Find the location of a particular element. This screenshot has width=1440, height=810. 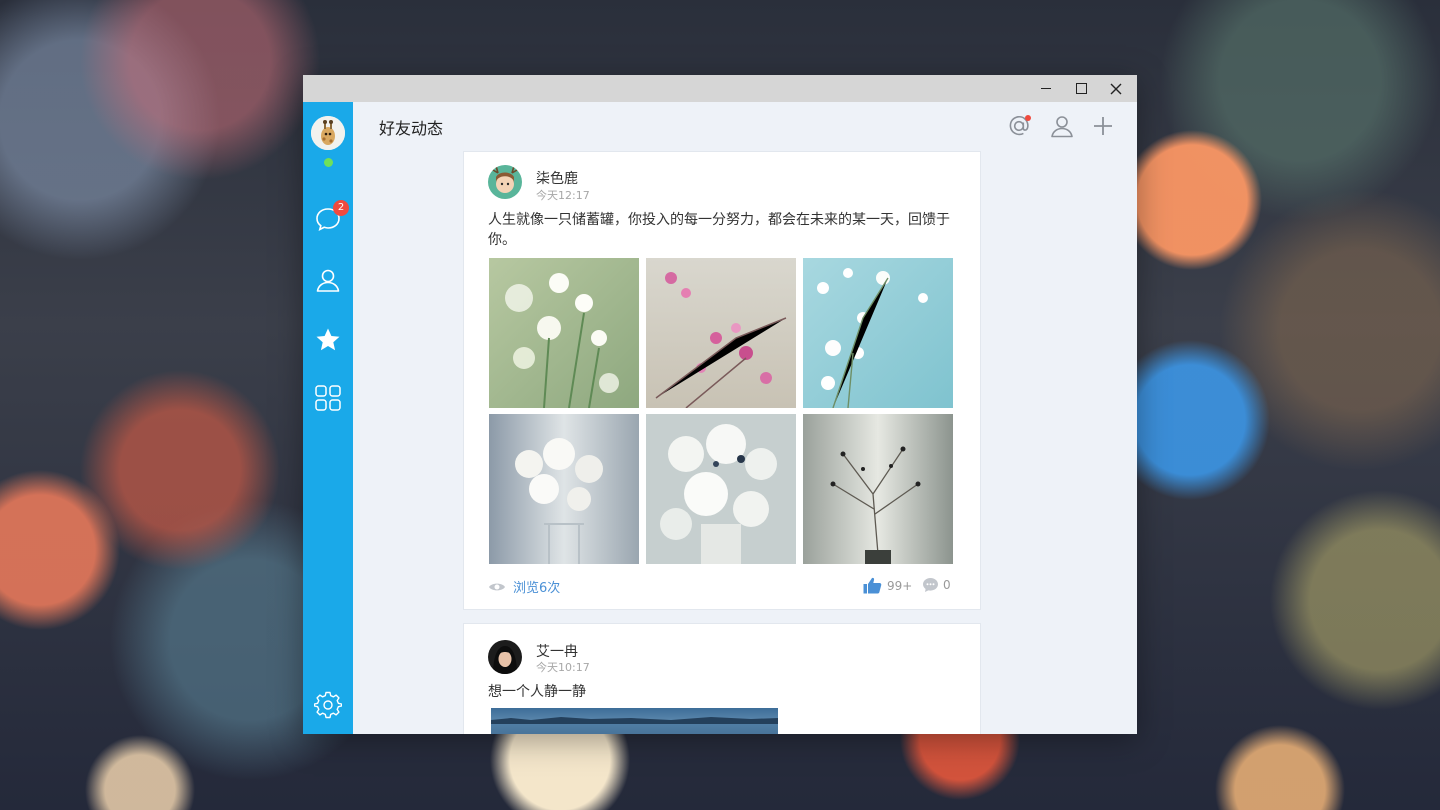

star-icon is located at coordinates (328, 339).